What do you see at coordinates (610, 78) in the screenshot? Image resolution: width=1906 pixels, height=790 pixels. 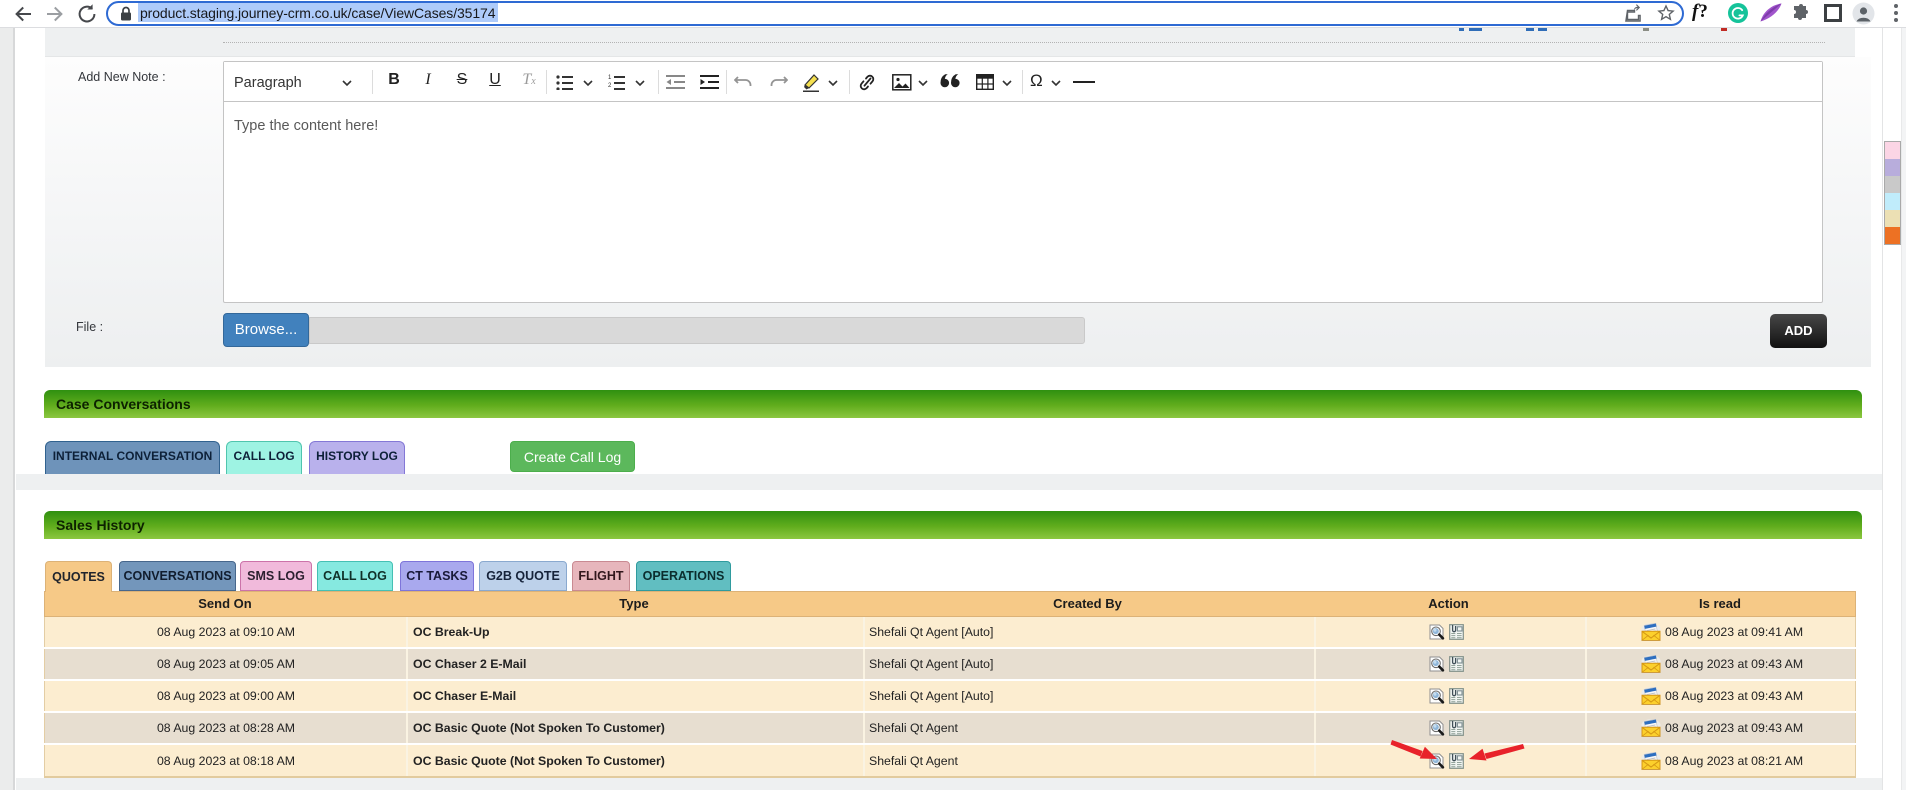 I see `svg-text: 1` at bounding box center [610, 78].